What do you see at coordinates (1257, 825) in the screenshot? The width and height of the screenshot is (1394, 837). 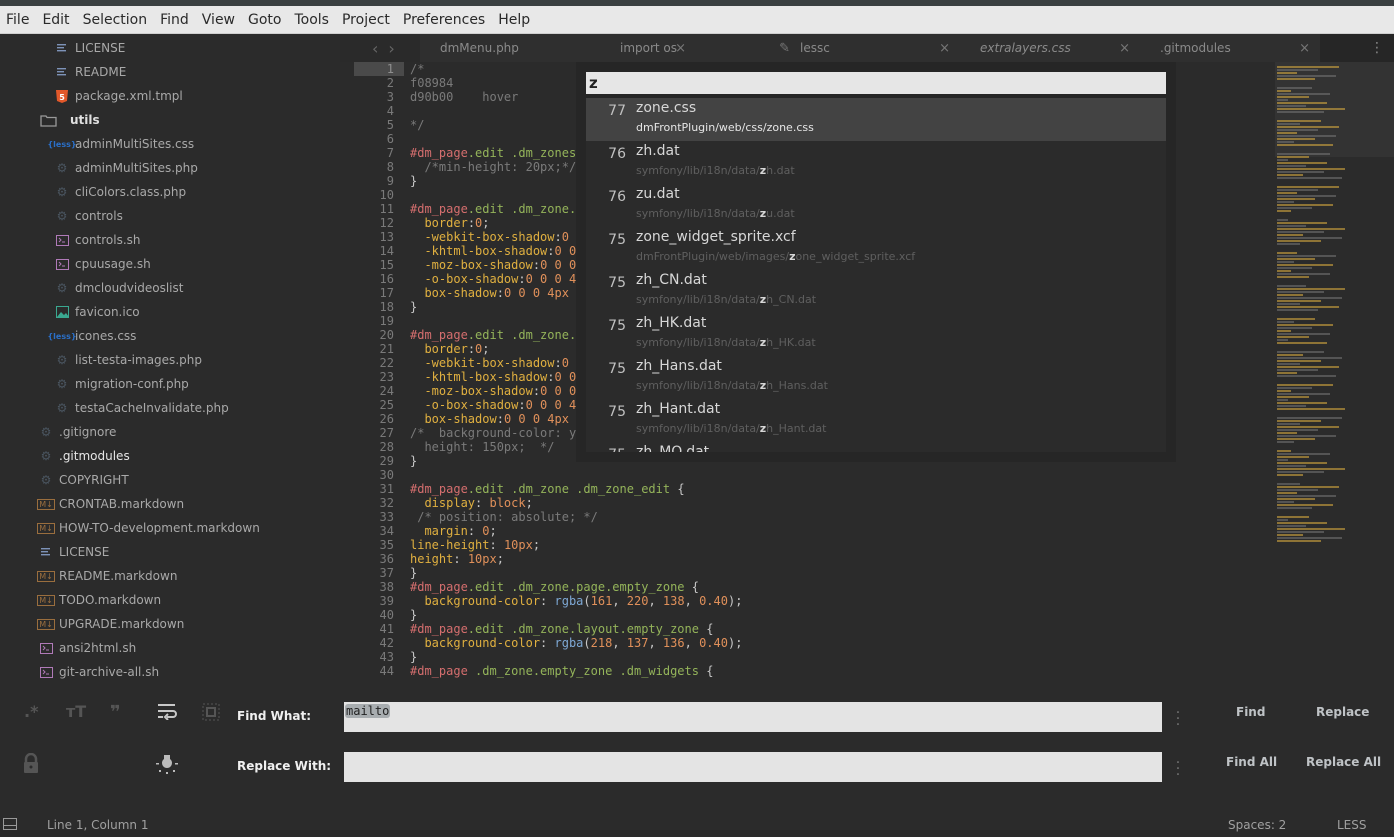 I see `indentation-selector: Spaces: 2` at bounding box center [1257, 825].